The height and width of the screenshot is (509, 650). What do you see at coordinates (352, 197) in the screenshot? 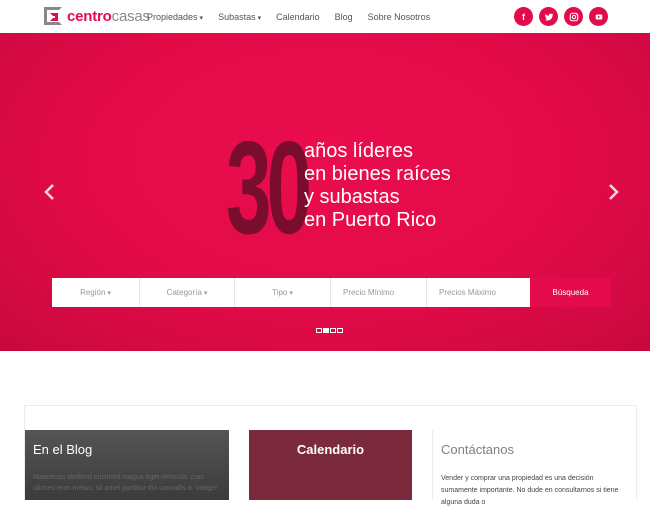
I see `hero-tagline-line: y subastas` at bounding box center [352, 197].